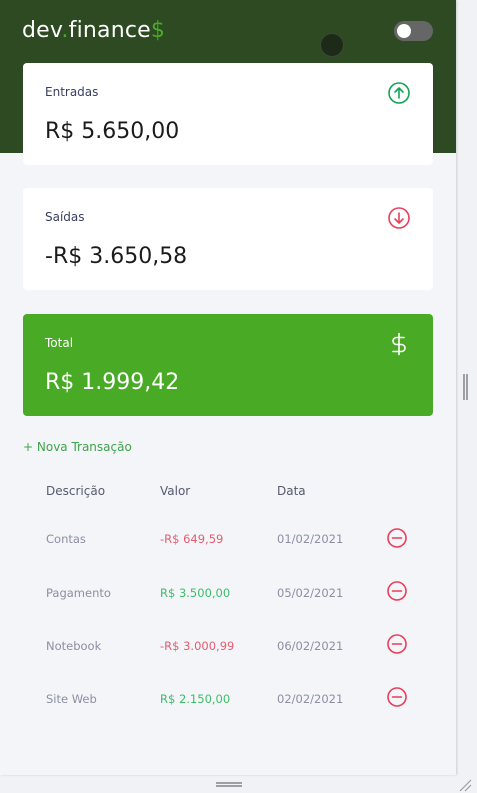 This screenshot has height=793, width=477. Describe the element at coordinates (158, 30) in the screenshot. I see `logo-dollar: $` at that location.